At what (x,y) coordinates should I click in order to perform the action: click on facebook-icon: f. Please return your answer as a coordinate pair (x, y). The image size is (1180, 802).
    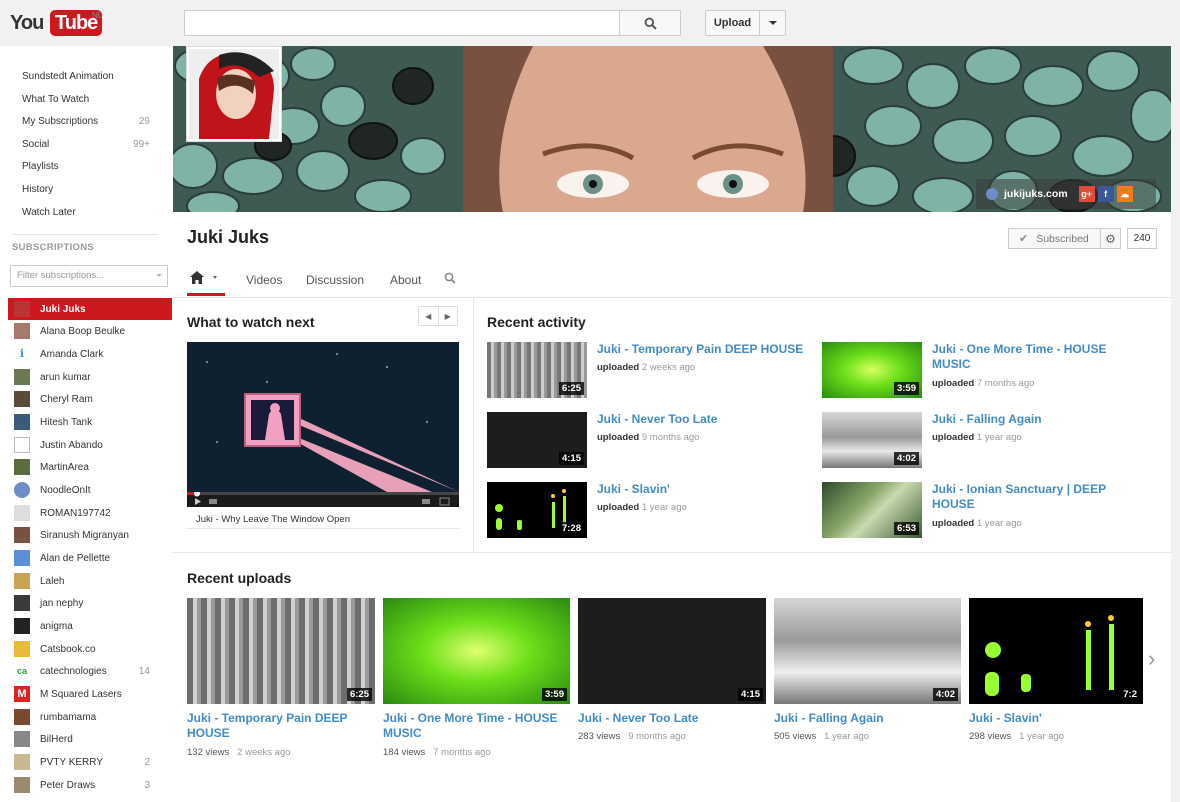
    Looking at the image, I should click on (1105, 194).